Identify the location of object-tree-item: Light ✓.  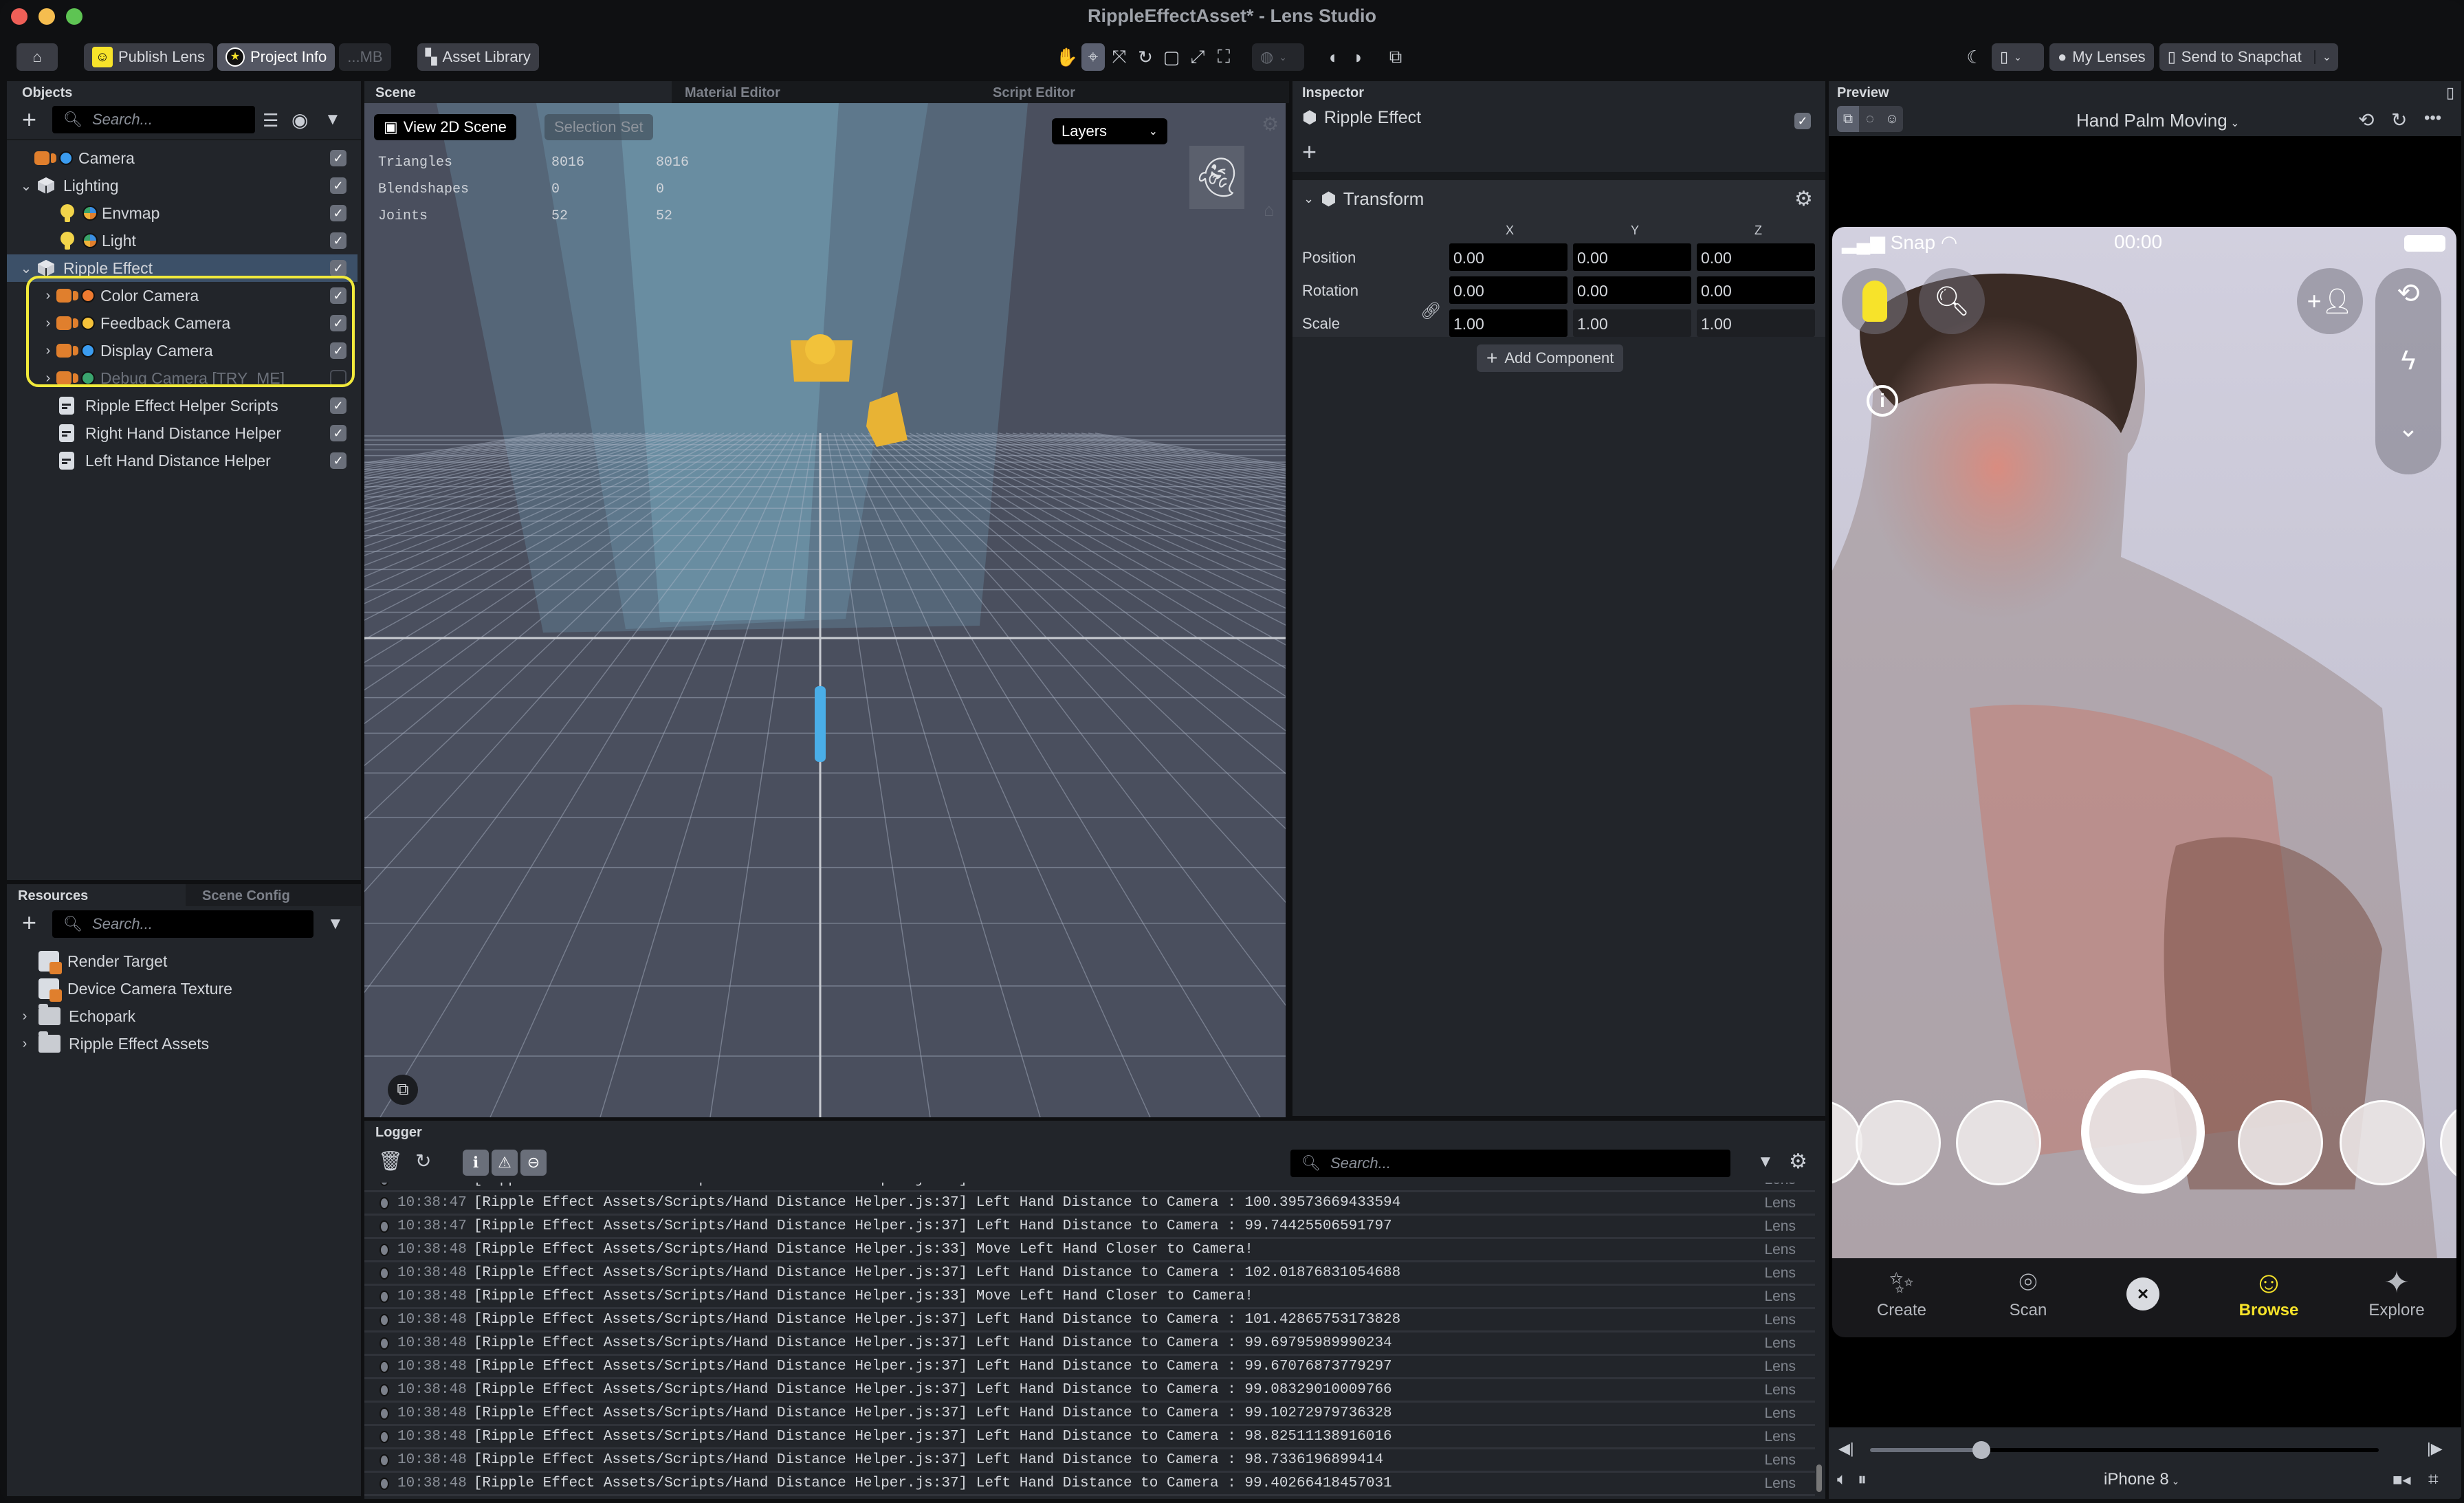
(182, 240).